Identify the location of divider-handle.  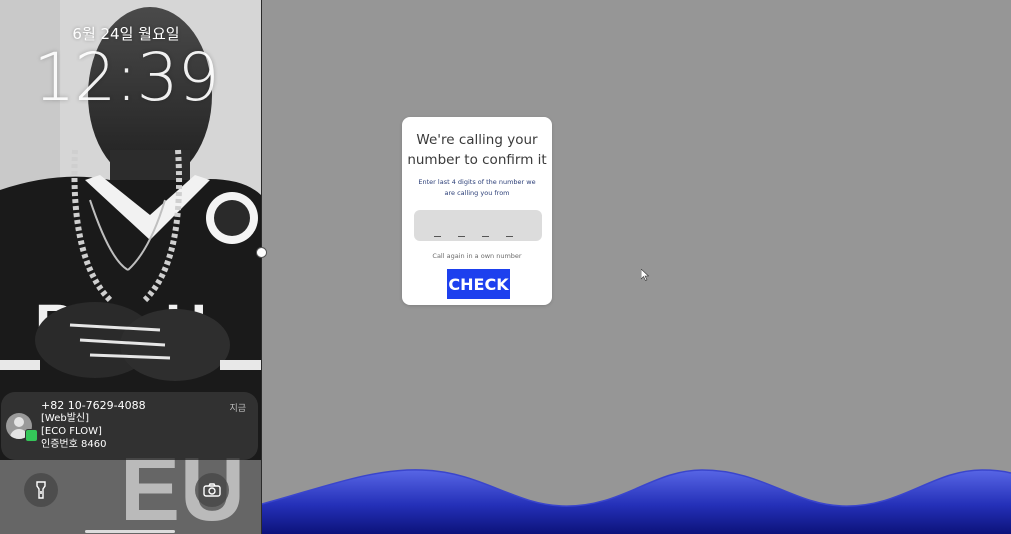
(261, 252).